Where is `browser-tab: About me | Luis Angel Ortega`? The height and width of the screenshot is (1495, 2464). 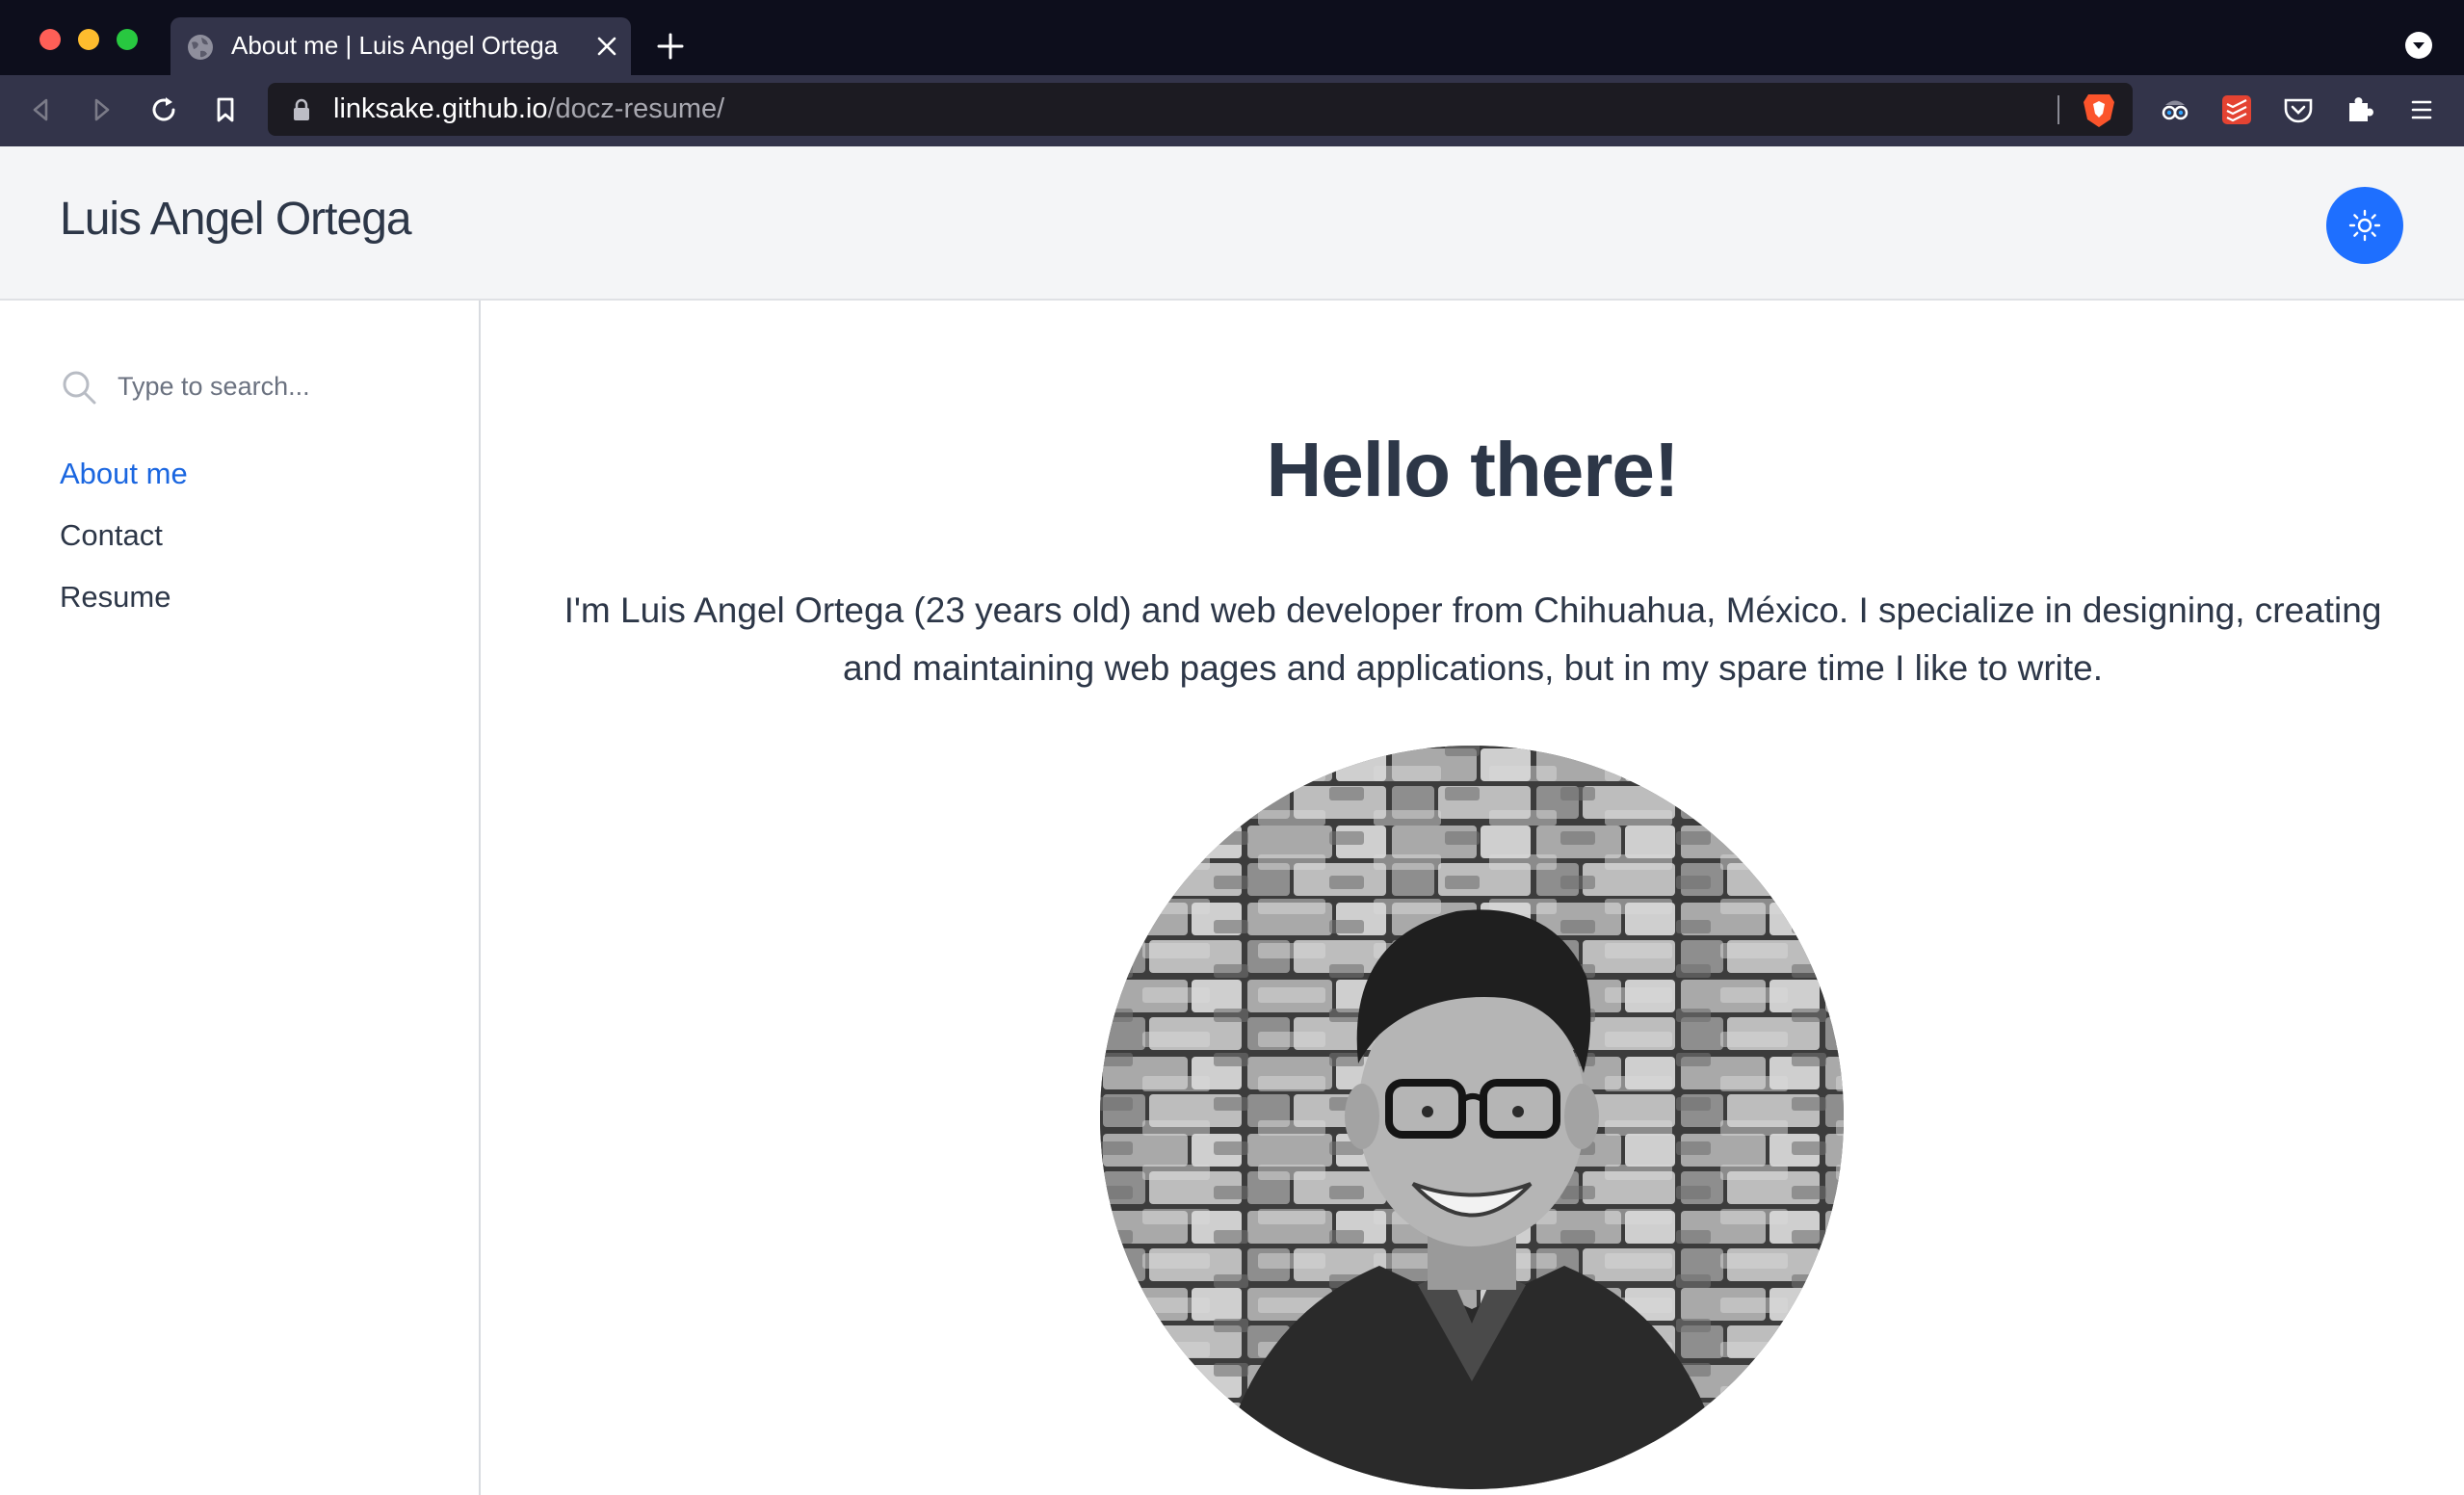
browser-tab: About me | Luis Angel Ortega is located at coordinates (400, 46).